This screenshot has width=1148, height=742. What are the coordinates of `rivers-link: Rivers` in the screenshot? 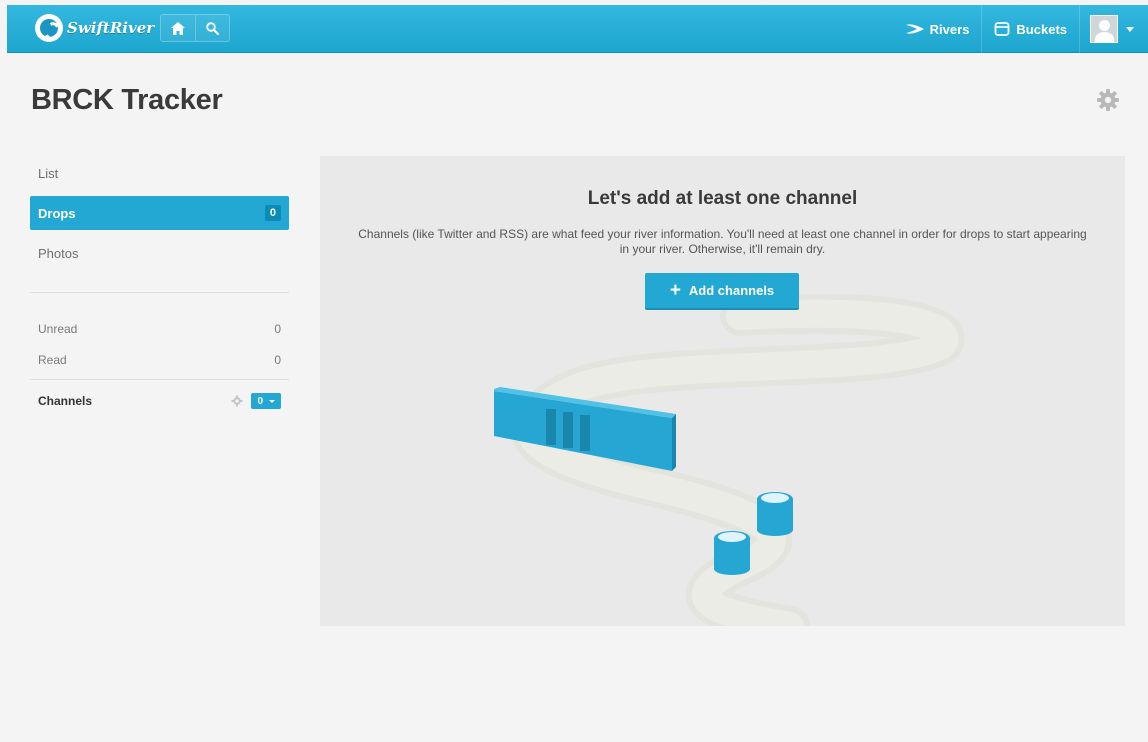 It's located at (938, 29).